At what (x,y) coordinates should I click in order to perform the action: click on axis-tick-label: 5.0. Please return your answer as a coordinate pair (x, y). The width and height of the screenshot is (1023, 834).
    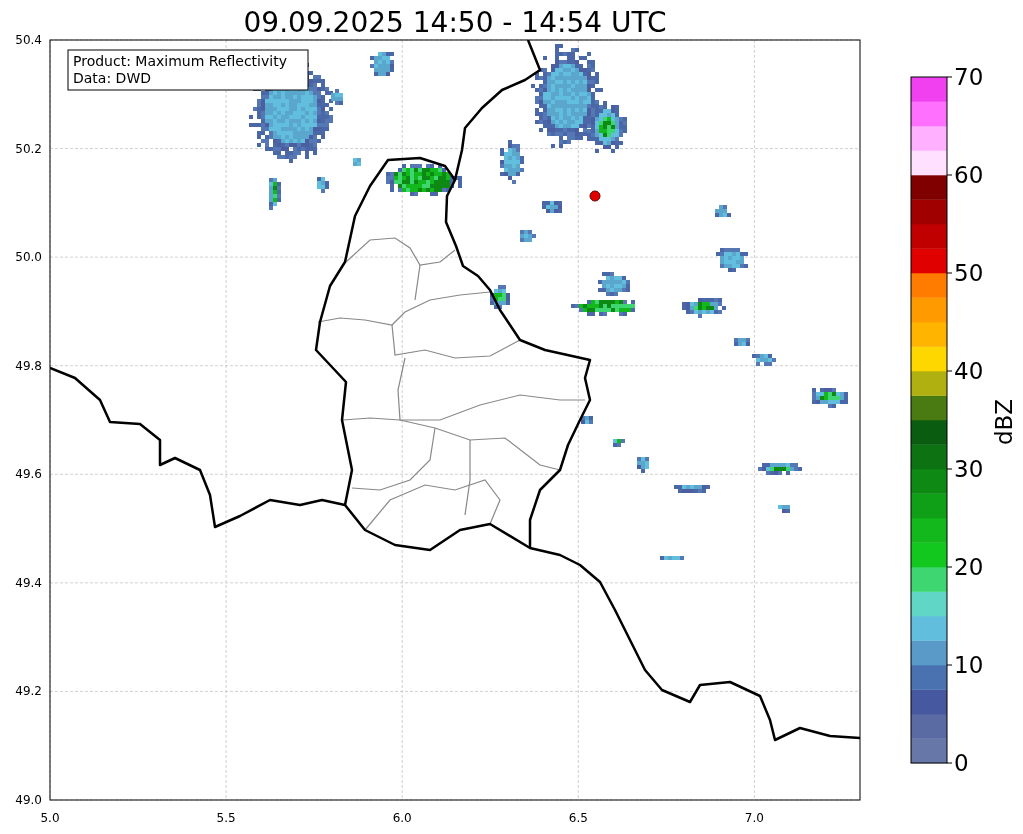
    Looking at the image, I should click on (50, 818).